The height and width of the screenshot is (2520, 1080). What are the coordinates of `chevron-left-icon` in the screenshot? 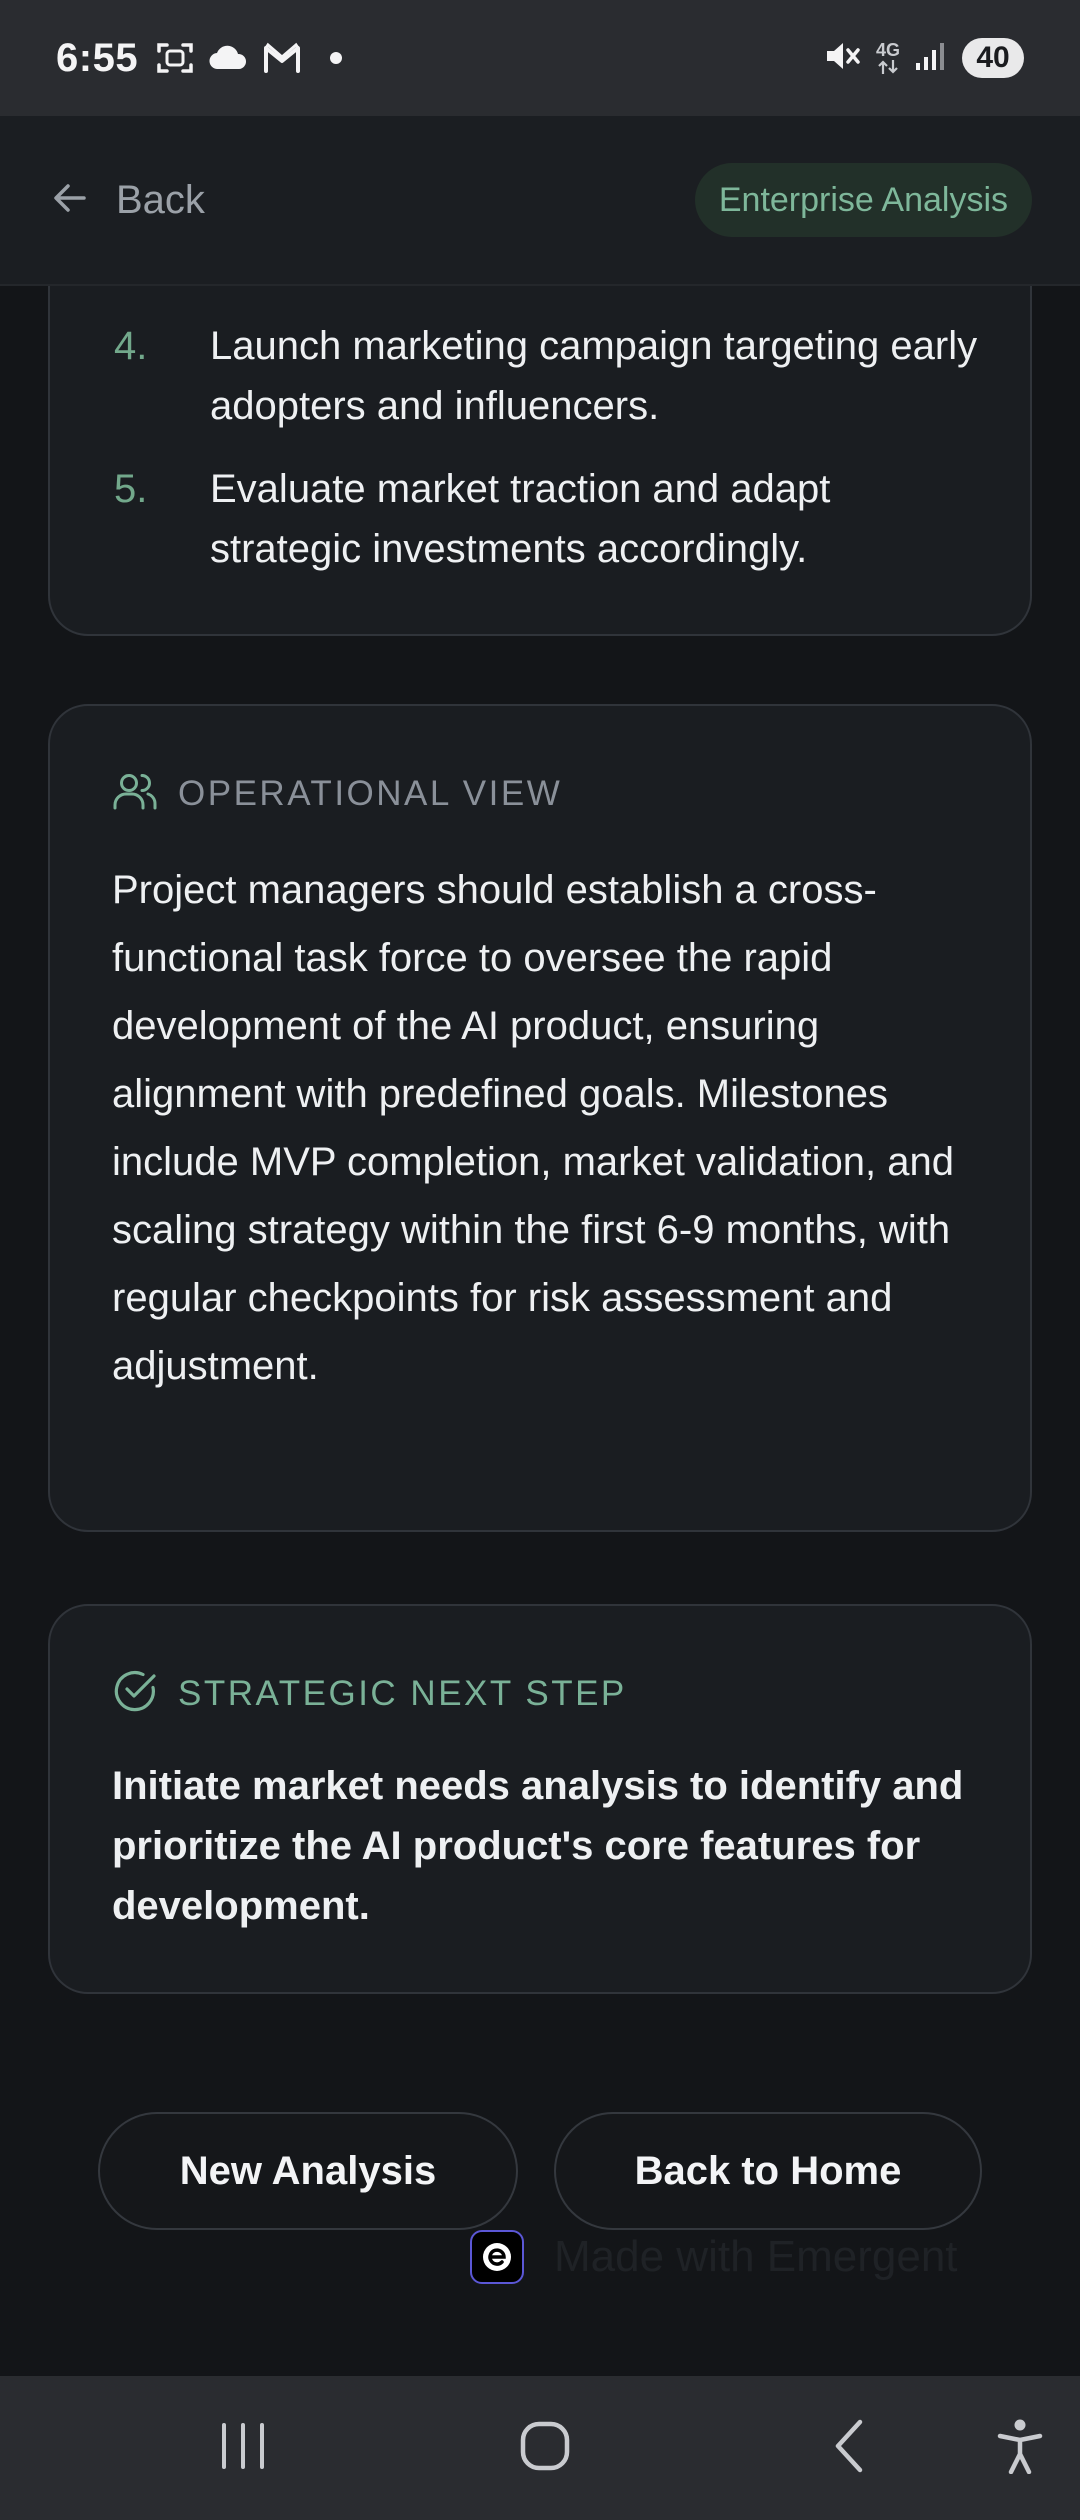 It's located at (850, 2448).